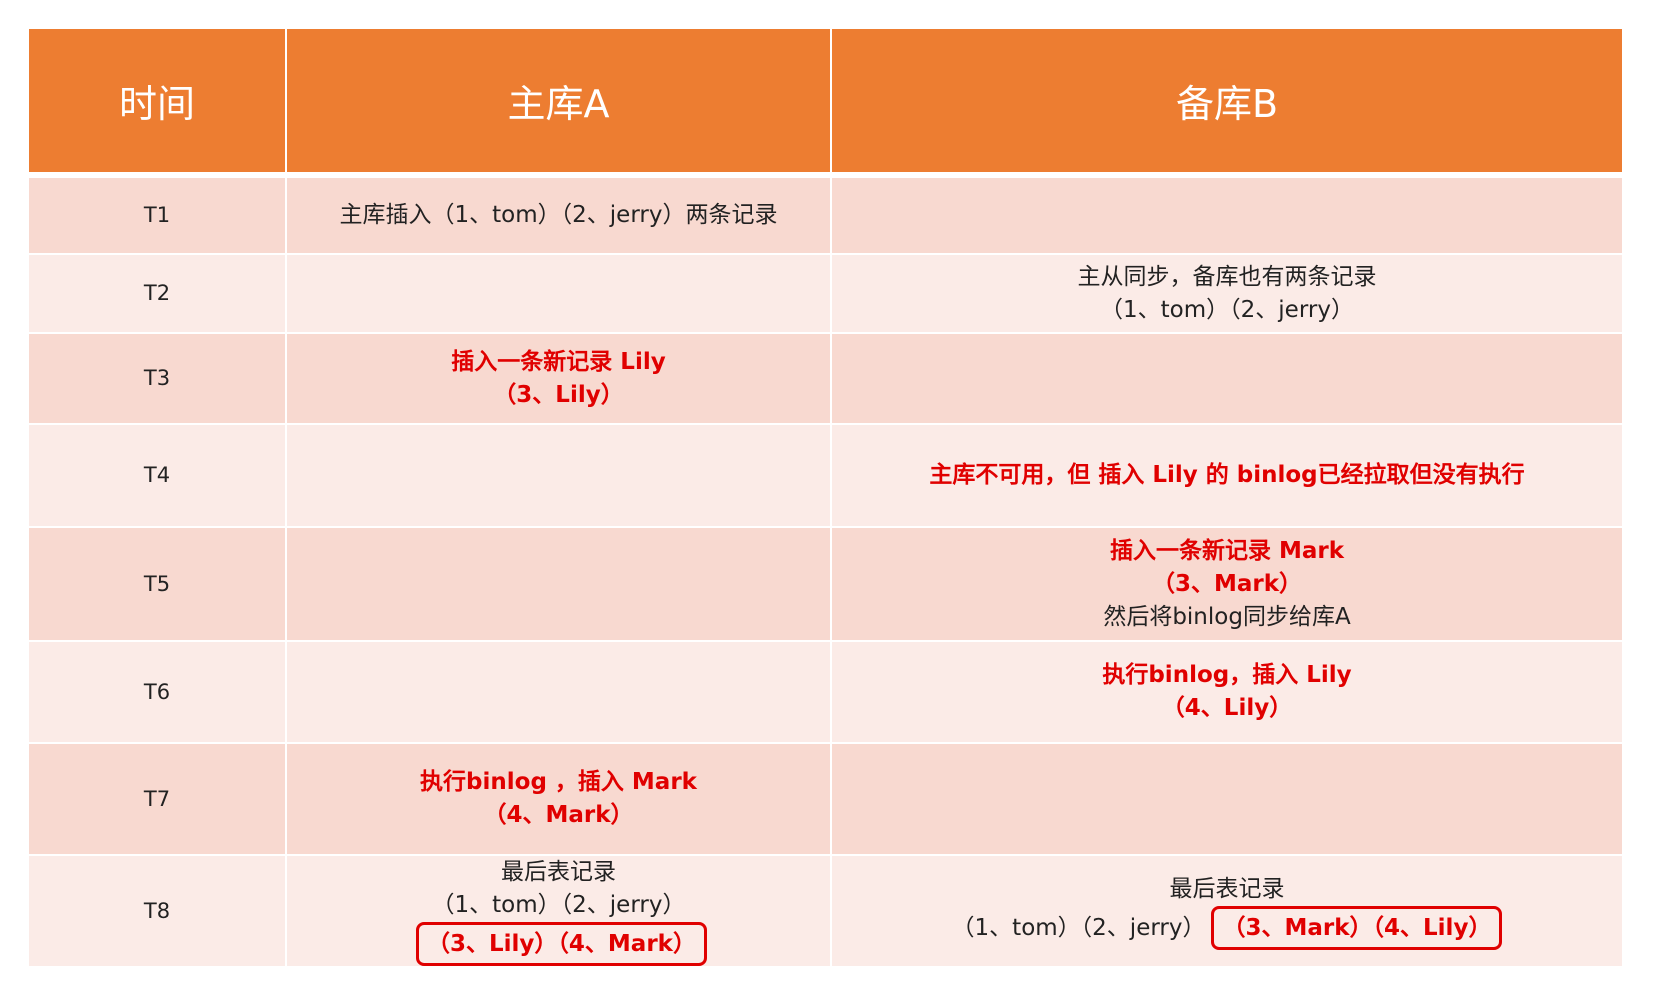 The image size is (1674, 1000). What do you see at coordinates (1227, 616) in the screenshot?
I see `cell-text: 然后将binlog同步给库A` at bounding box center [1227, 616].